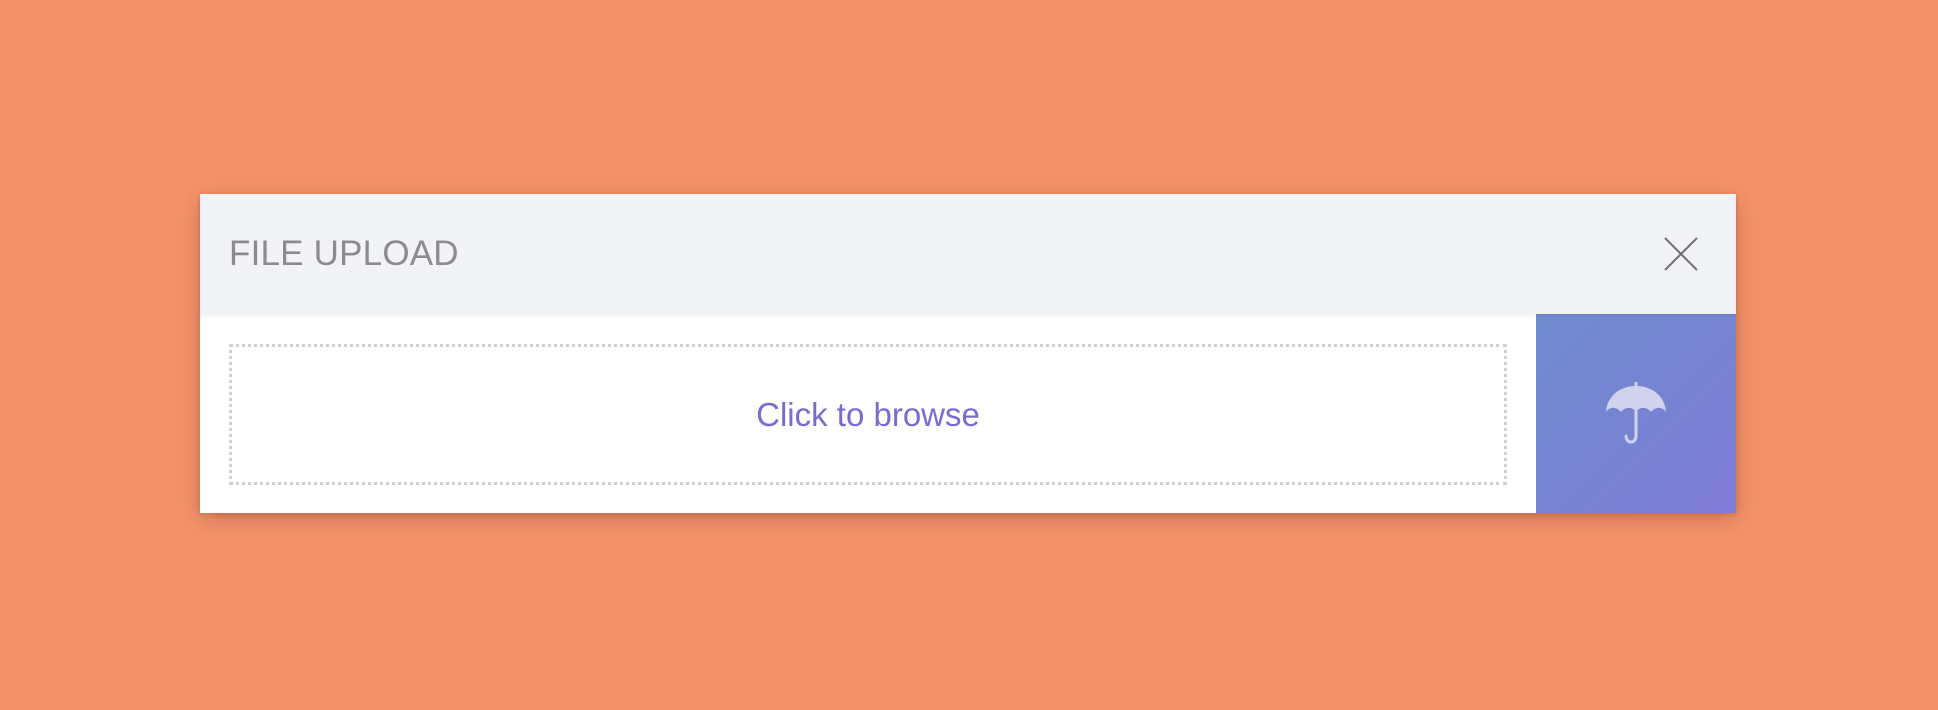  I want to click on file-drop-zone: Click to browse, so click(868, 414).